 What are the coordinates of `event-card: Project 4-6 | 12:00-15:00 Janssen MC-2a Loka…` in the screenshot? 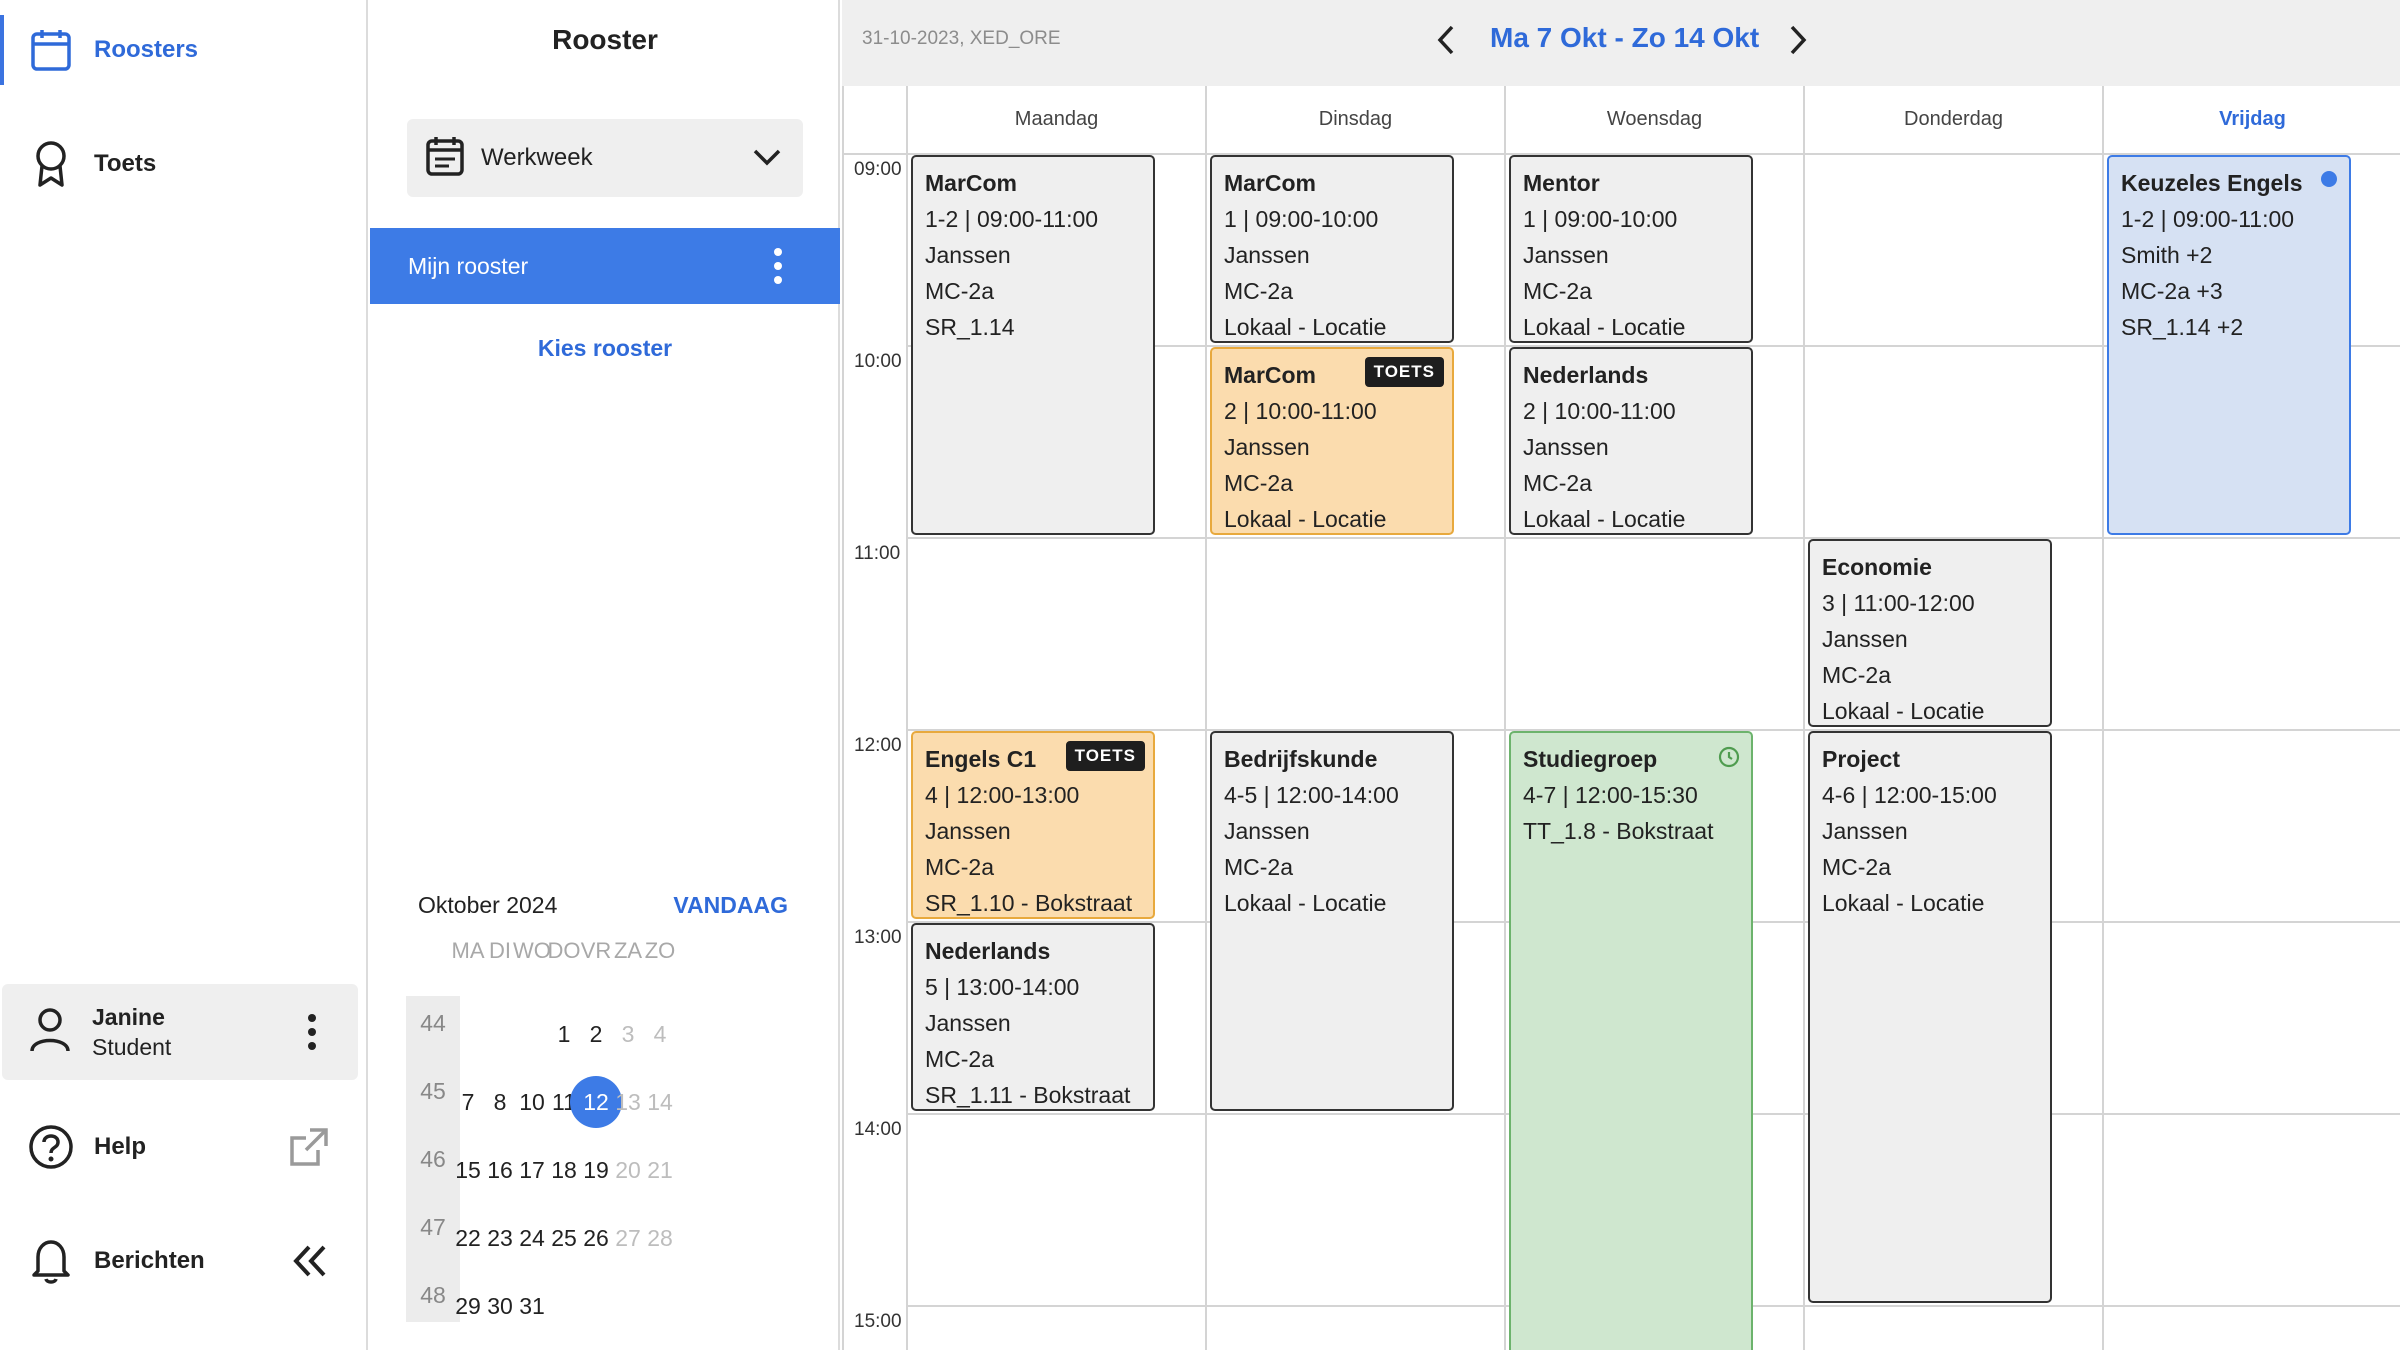 It's located at (1930, 1017).